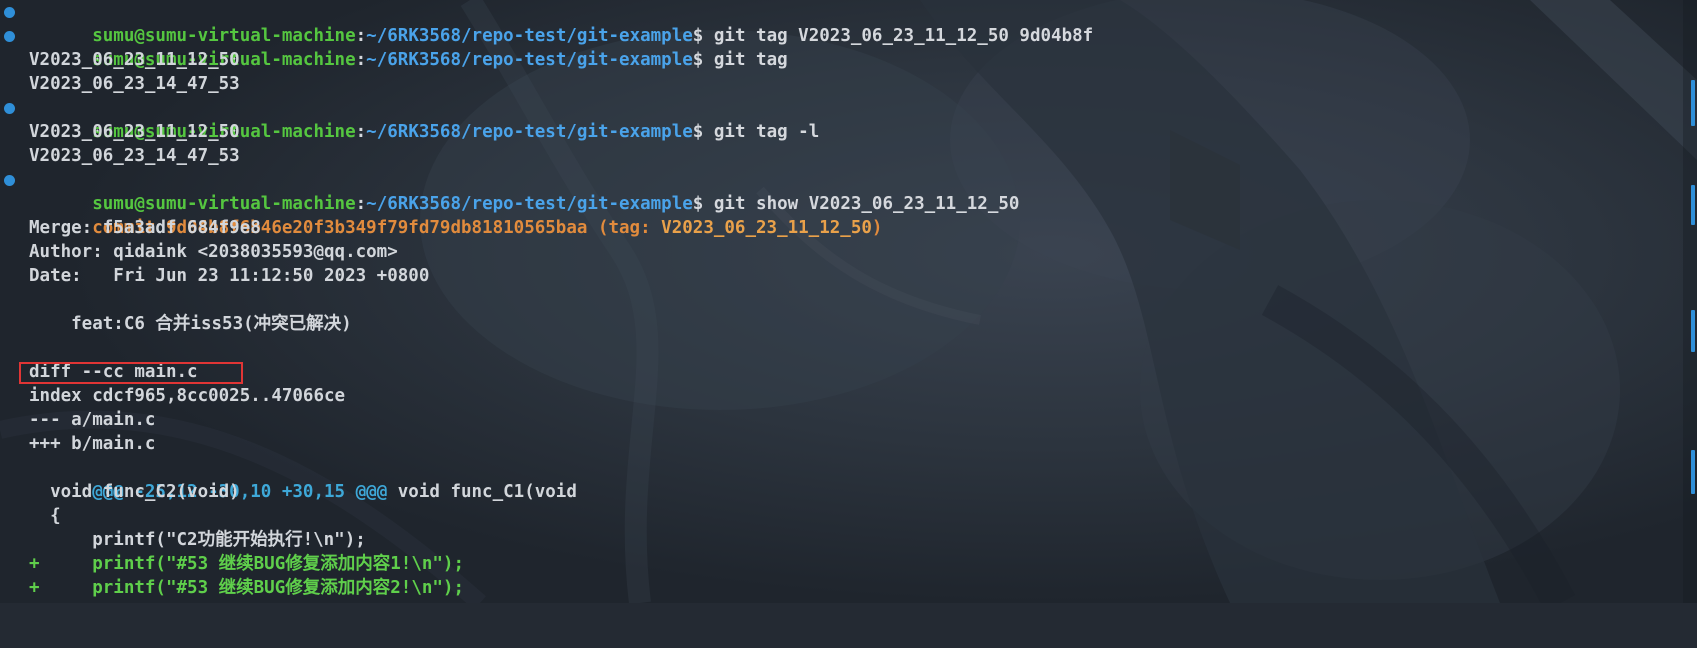  Describe the element at coordinates (247, 588) in the screenshot. I see `diff-added-line: + printf("#53 继续BUG修复添加内容2!\n");` at that location.